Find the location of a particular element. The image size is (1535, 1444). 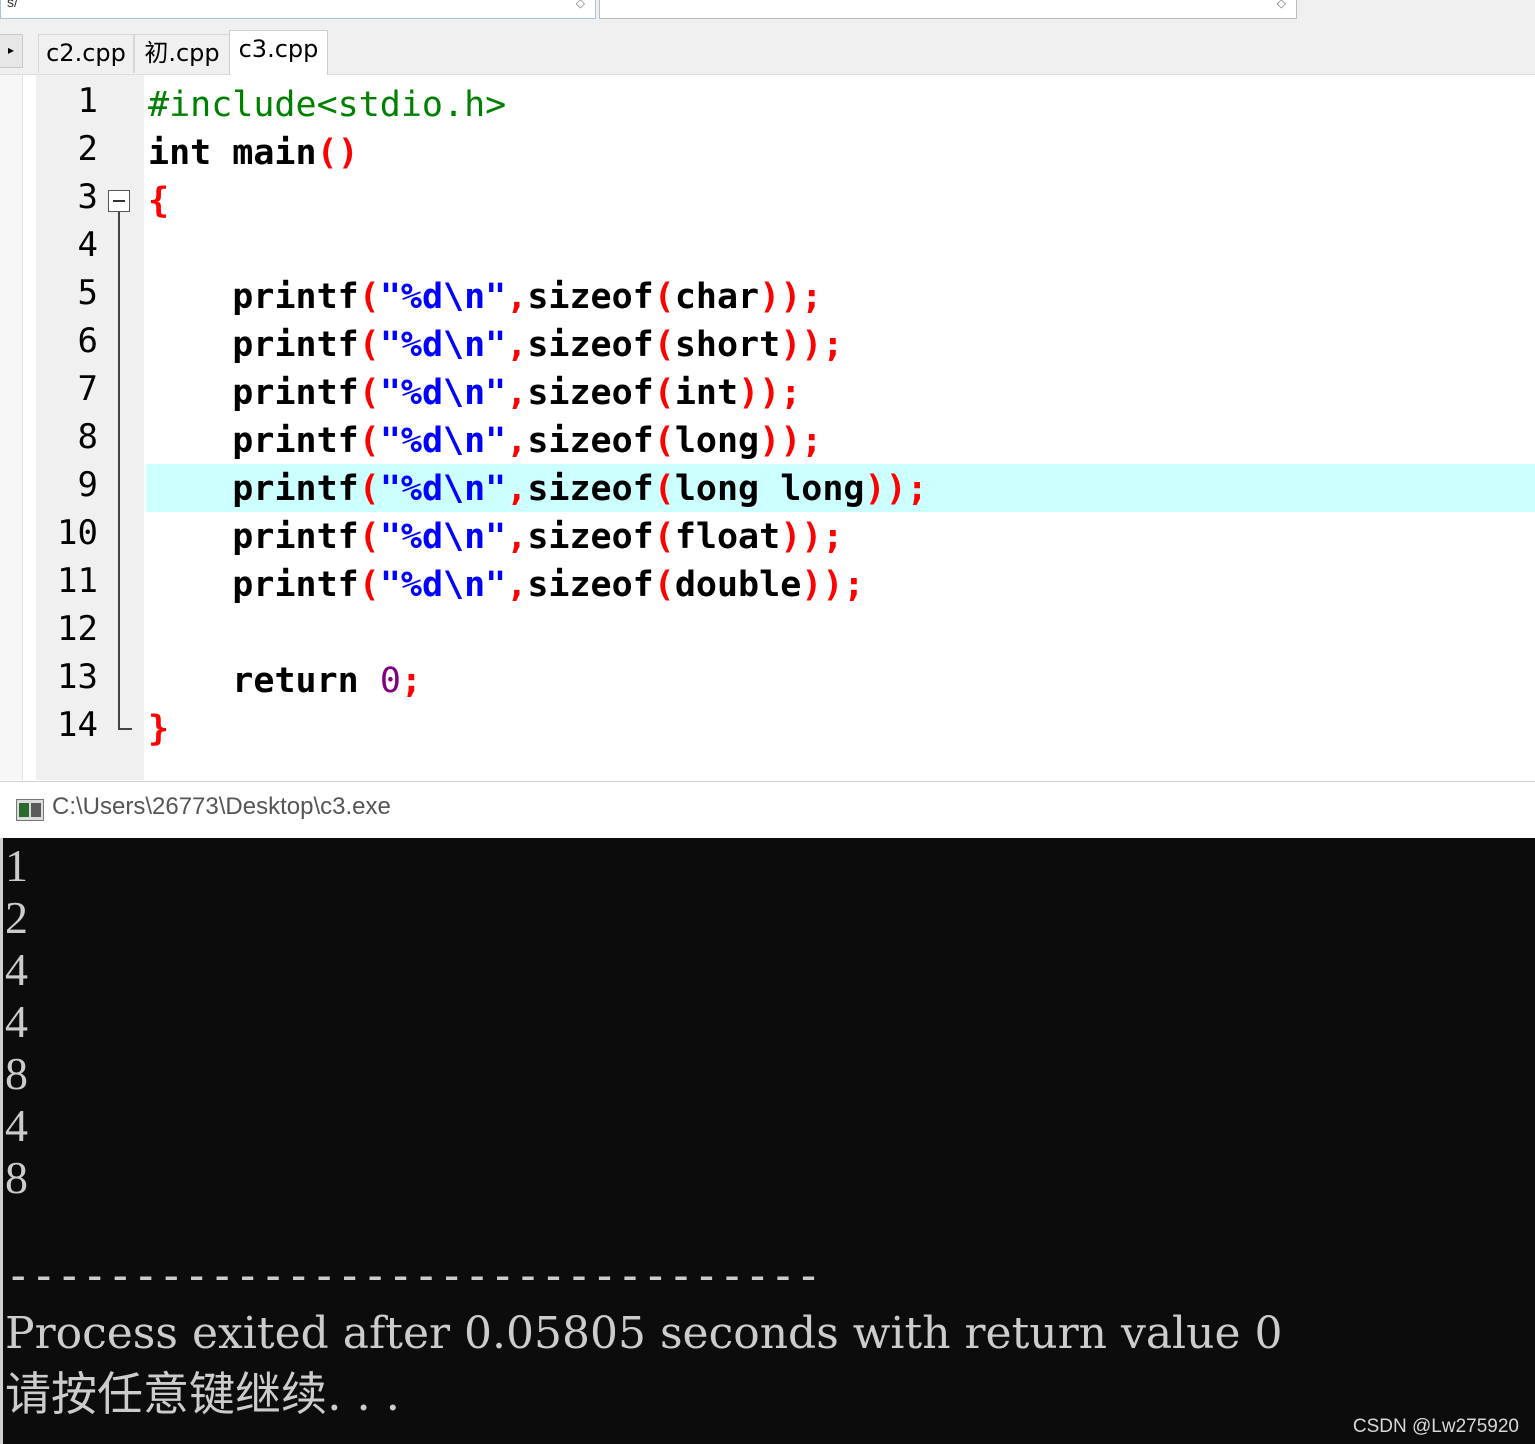

line-number: 5 is located at coordinates (87, 293).